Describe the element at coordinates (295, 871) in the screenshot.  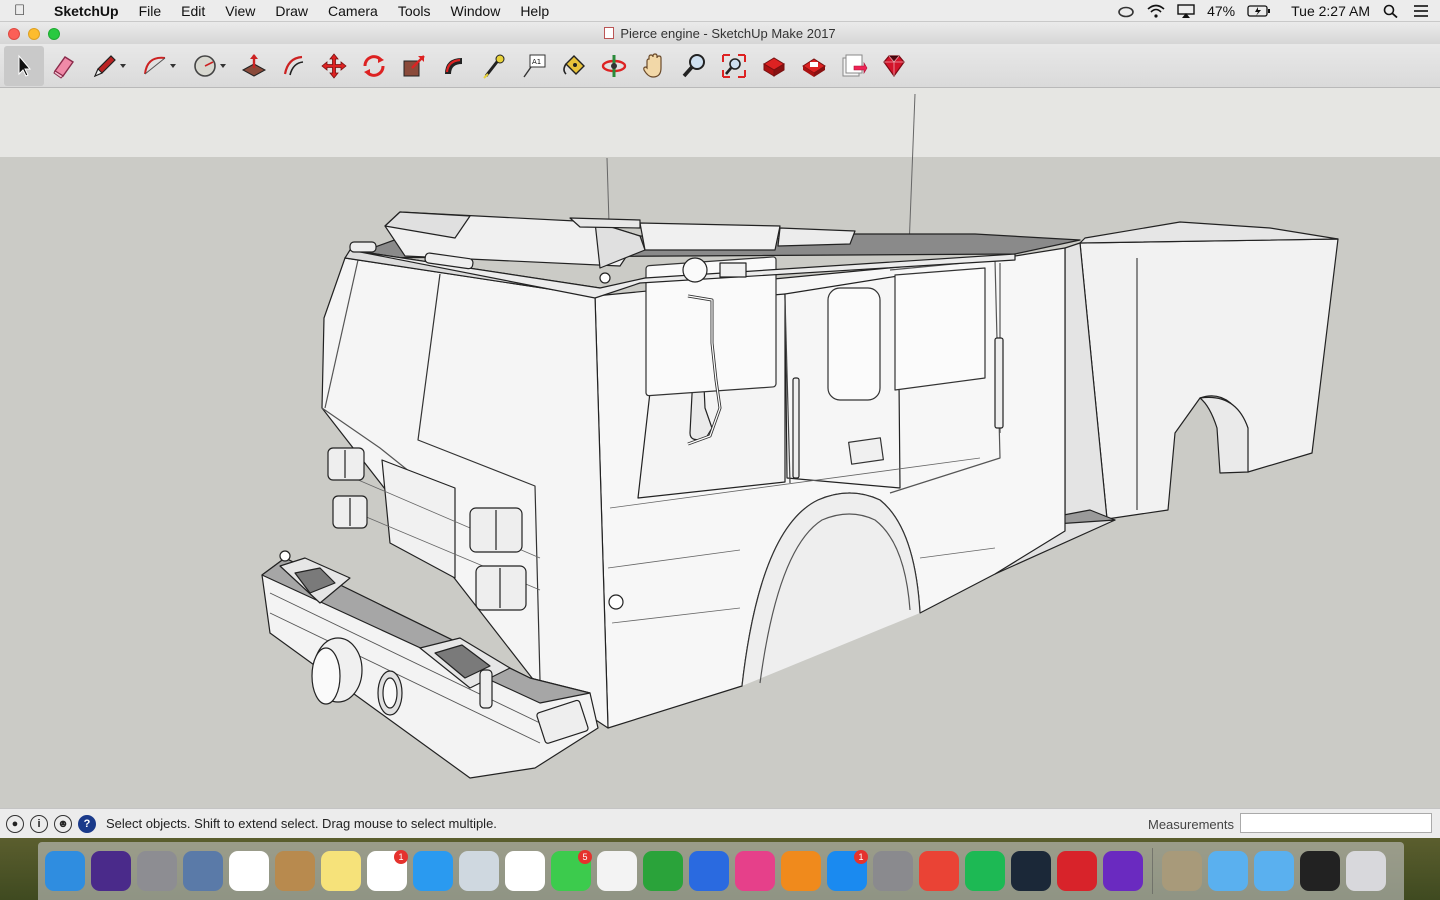
I see `dock-item-contacts` at that location.